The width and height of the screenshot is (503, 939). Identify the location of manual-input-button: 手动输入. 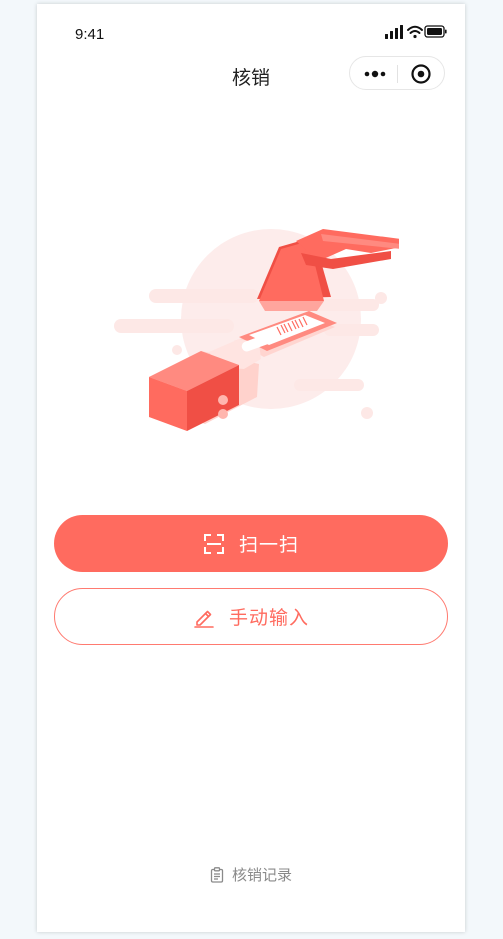
(251, 616).